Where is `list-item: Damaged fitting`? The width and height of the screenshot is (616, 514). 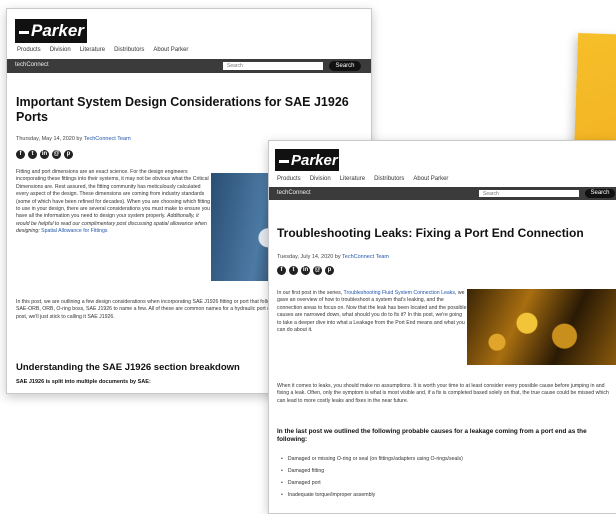
list-item: Damaged fitting is located at coordinates (372, 471).